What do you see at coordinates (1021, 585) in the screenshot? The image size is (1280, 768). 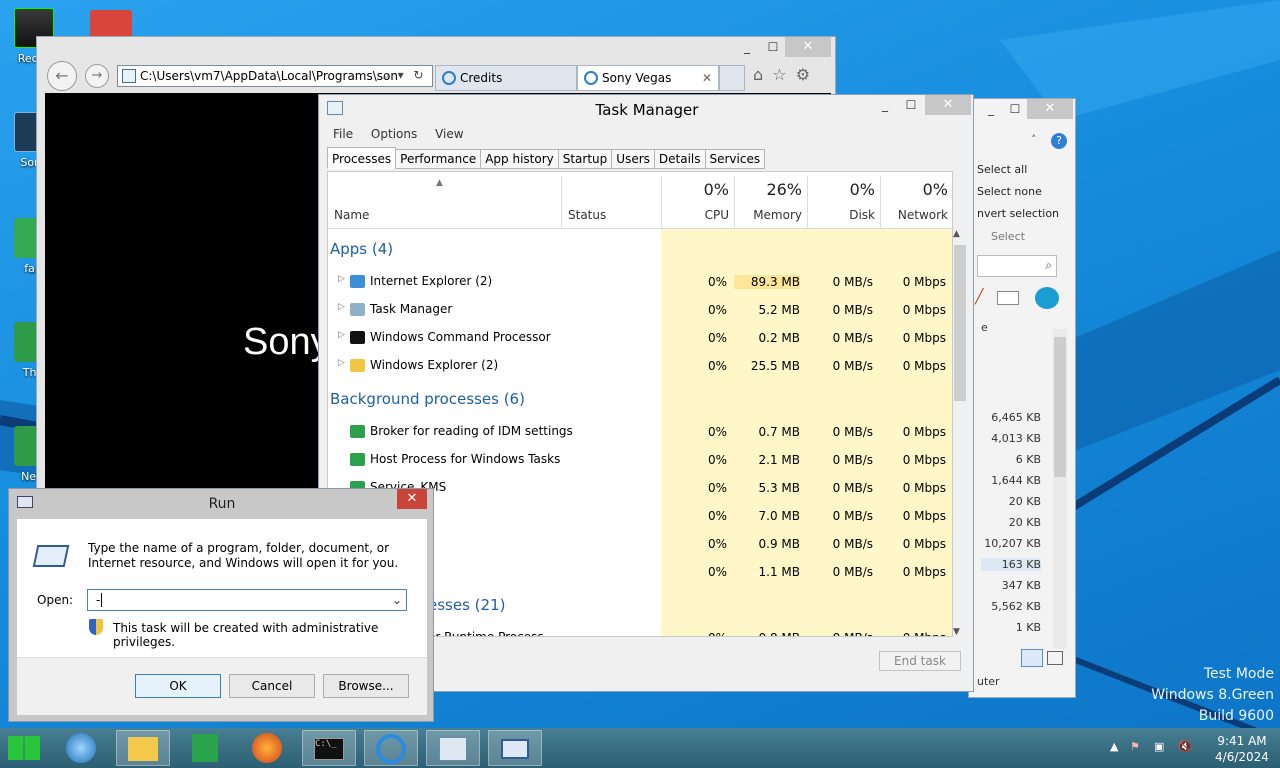 I see `file-size: 347 KB` at bounding box center [1021, 585].